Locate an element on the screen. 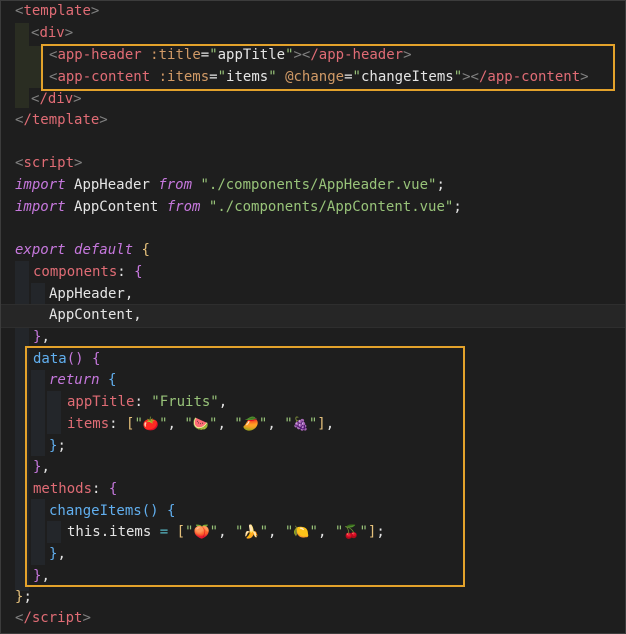 The height and width of the screenshot is (634, 626). code-line: components: { is located at coordinates (88, 272).